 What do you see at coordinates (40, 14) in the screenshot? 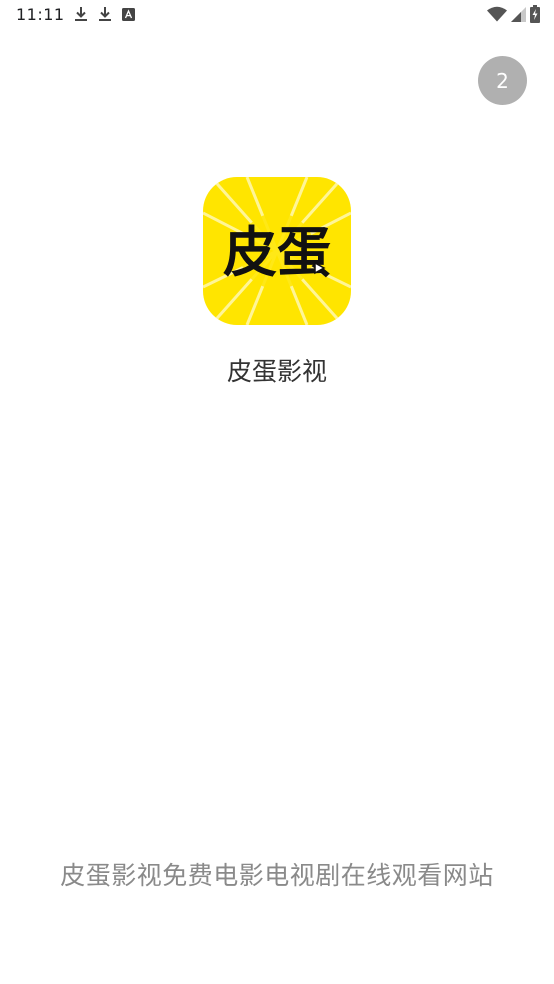
I see `status-time: 11:11` at bounding box center [40, 14].